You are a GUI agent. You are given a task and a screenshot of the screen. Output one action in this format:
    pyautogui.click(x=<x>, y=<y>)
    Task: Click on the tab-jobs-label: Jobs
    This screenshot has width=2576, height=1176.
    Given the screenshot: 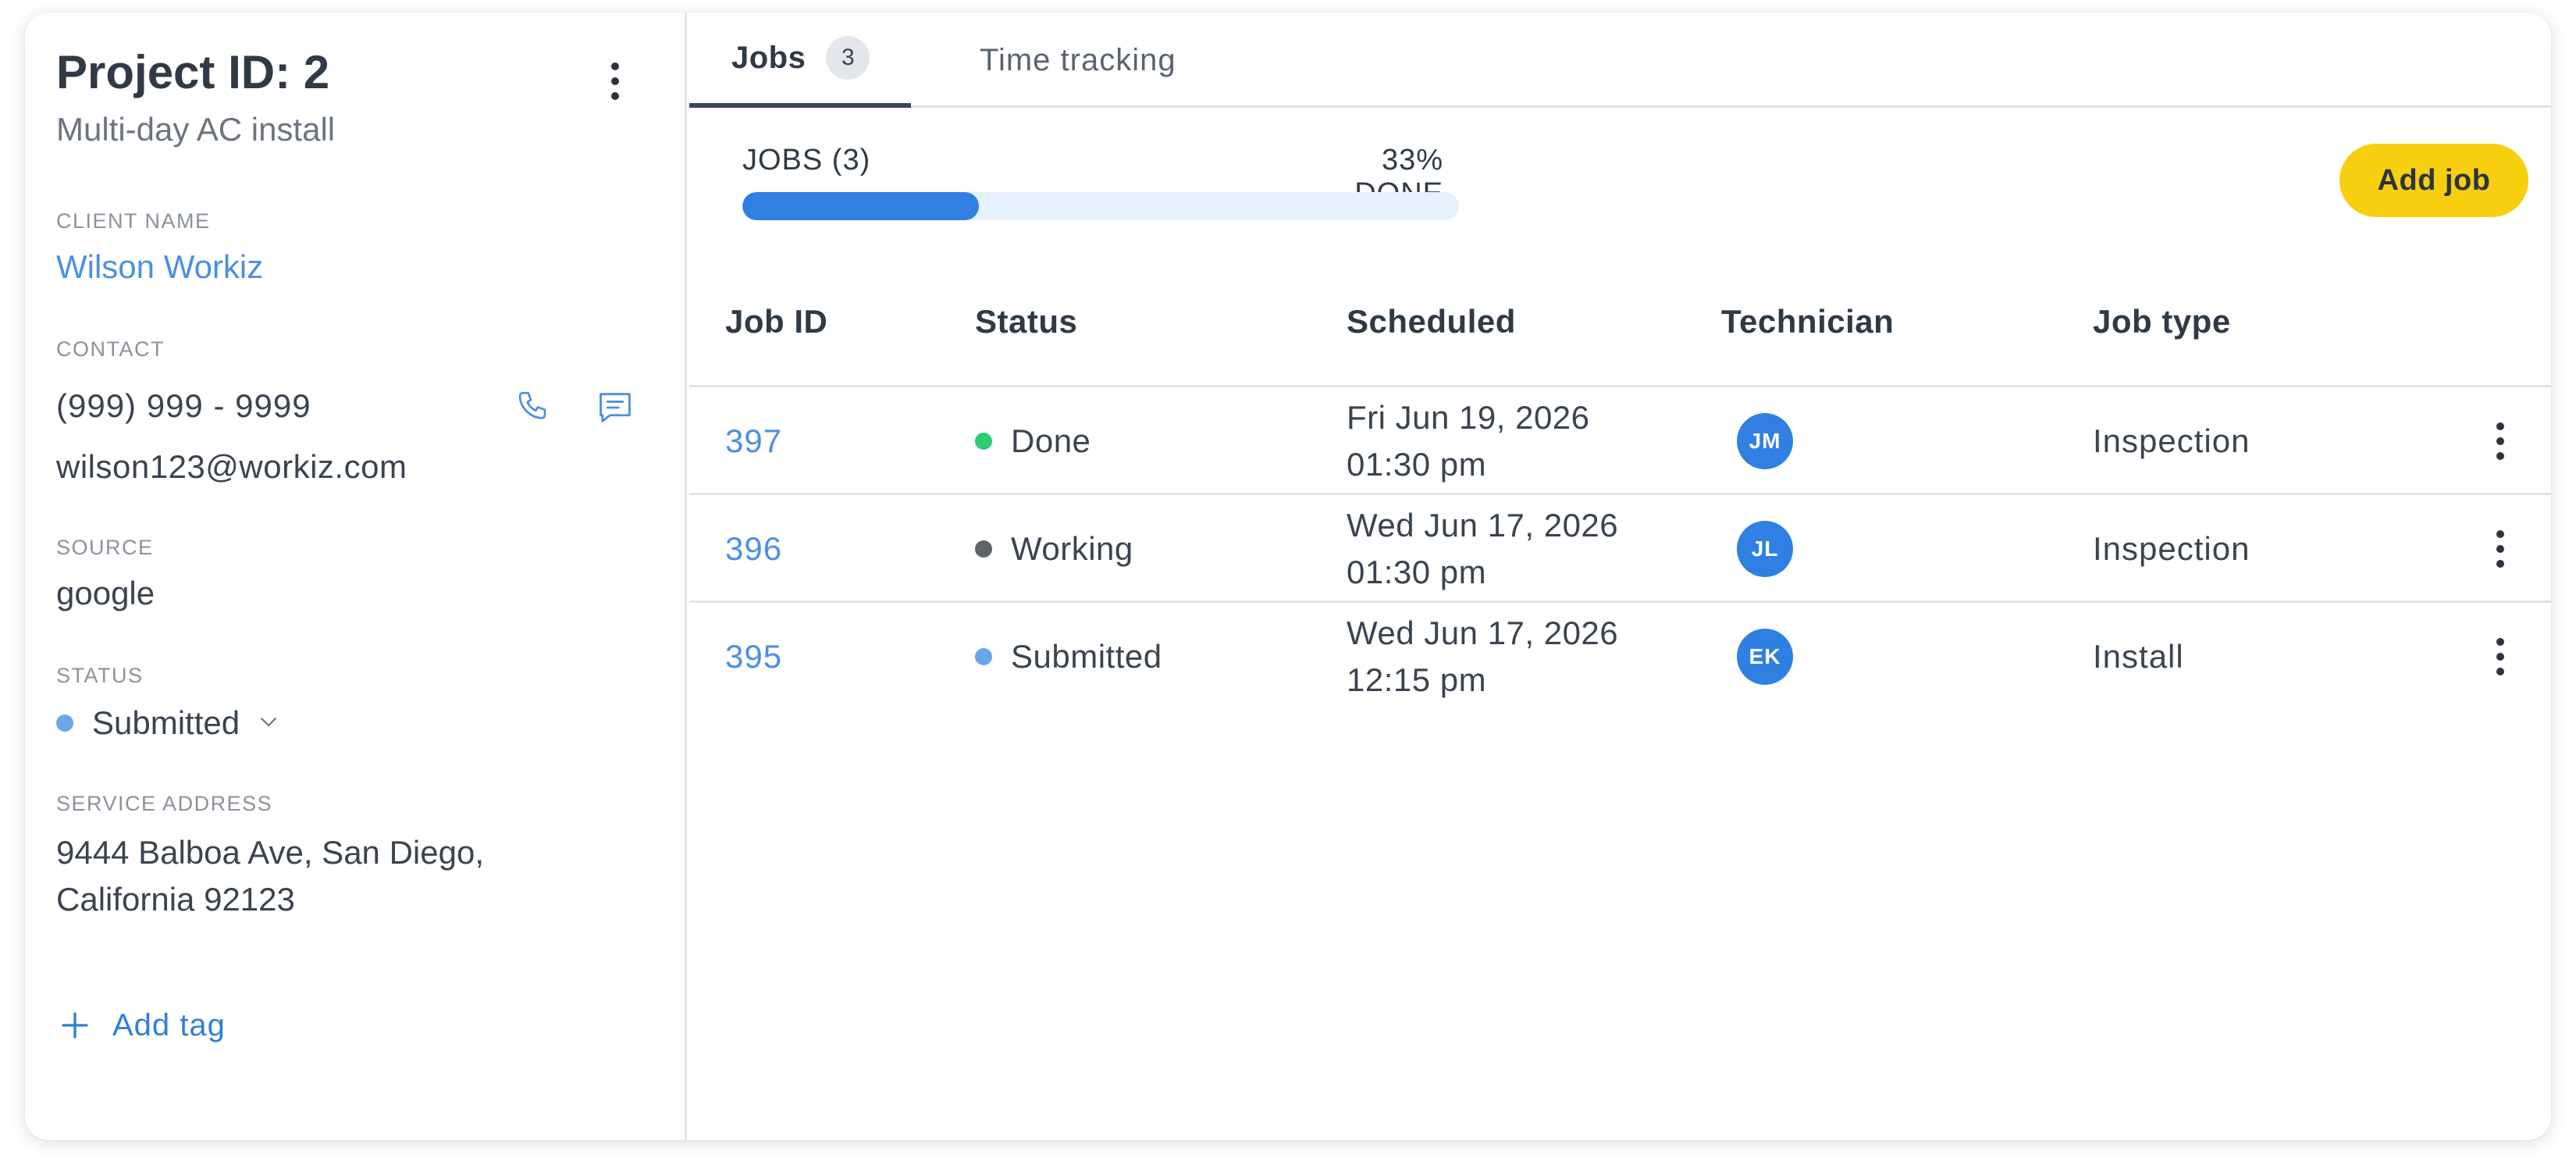 What is the action you would take?
    pyautogui.click(x=768, y=57)
    